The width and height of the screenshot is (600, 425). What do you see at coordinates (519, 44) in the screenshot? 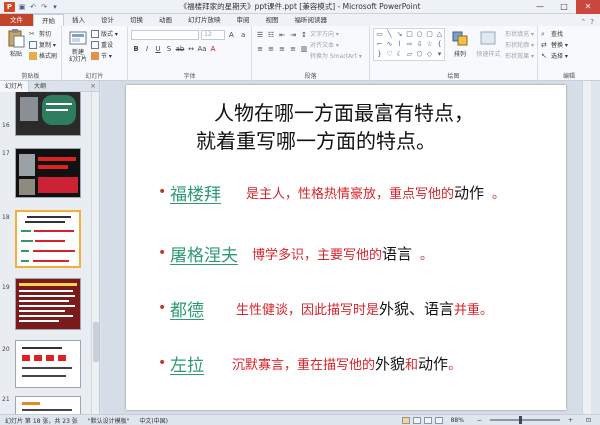
I see `shape-outline-button: 形状轮廓 ▾` at bounding box center [519, 44].